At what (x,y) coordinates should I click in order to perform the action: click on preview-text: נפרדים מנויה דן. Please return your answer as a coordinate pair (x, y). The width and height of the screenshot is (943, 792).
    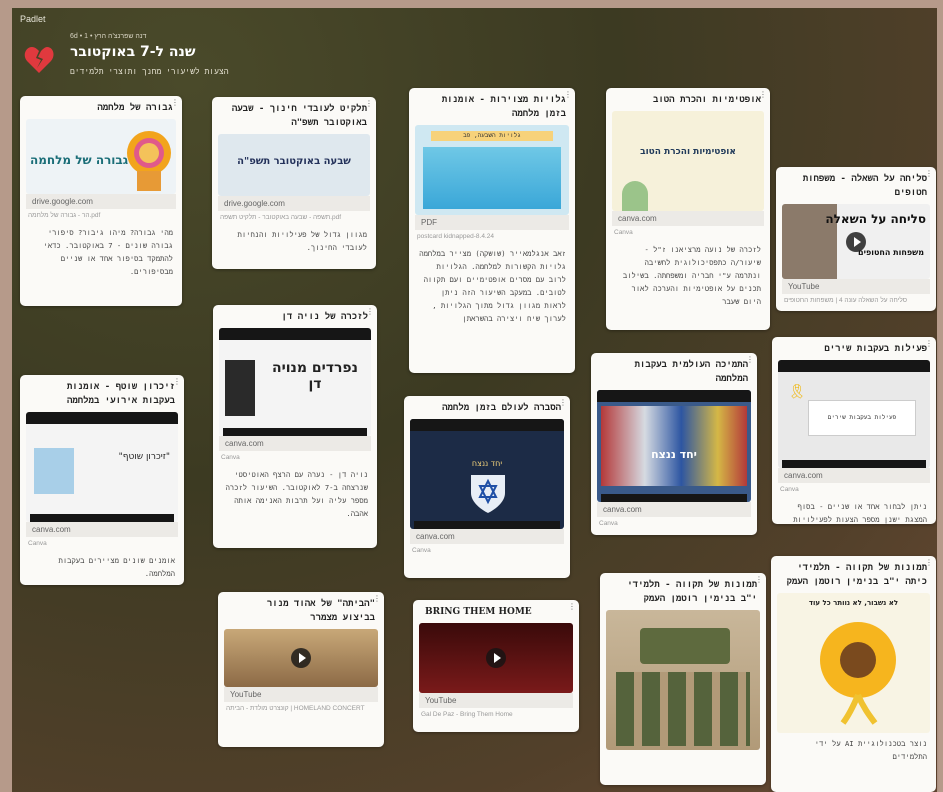
    Looking at the image, I should click on (315, 376).